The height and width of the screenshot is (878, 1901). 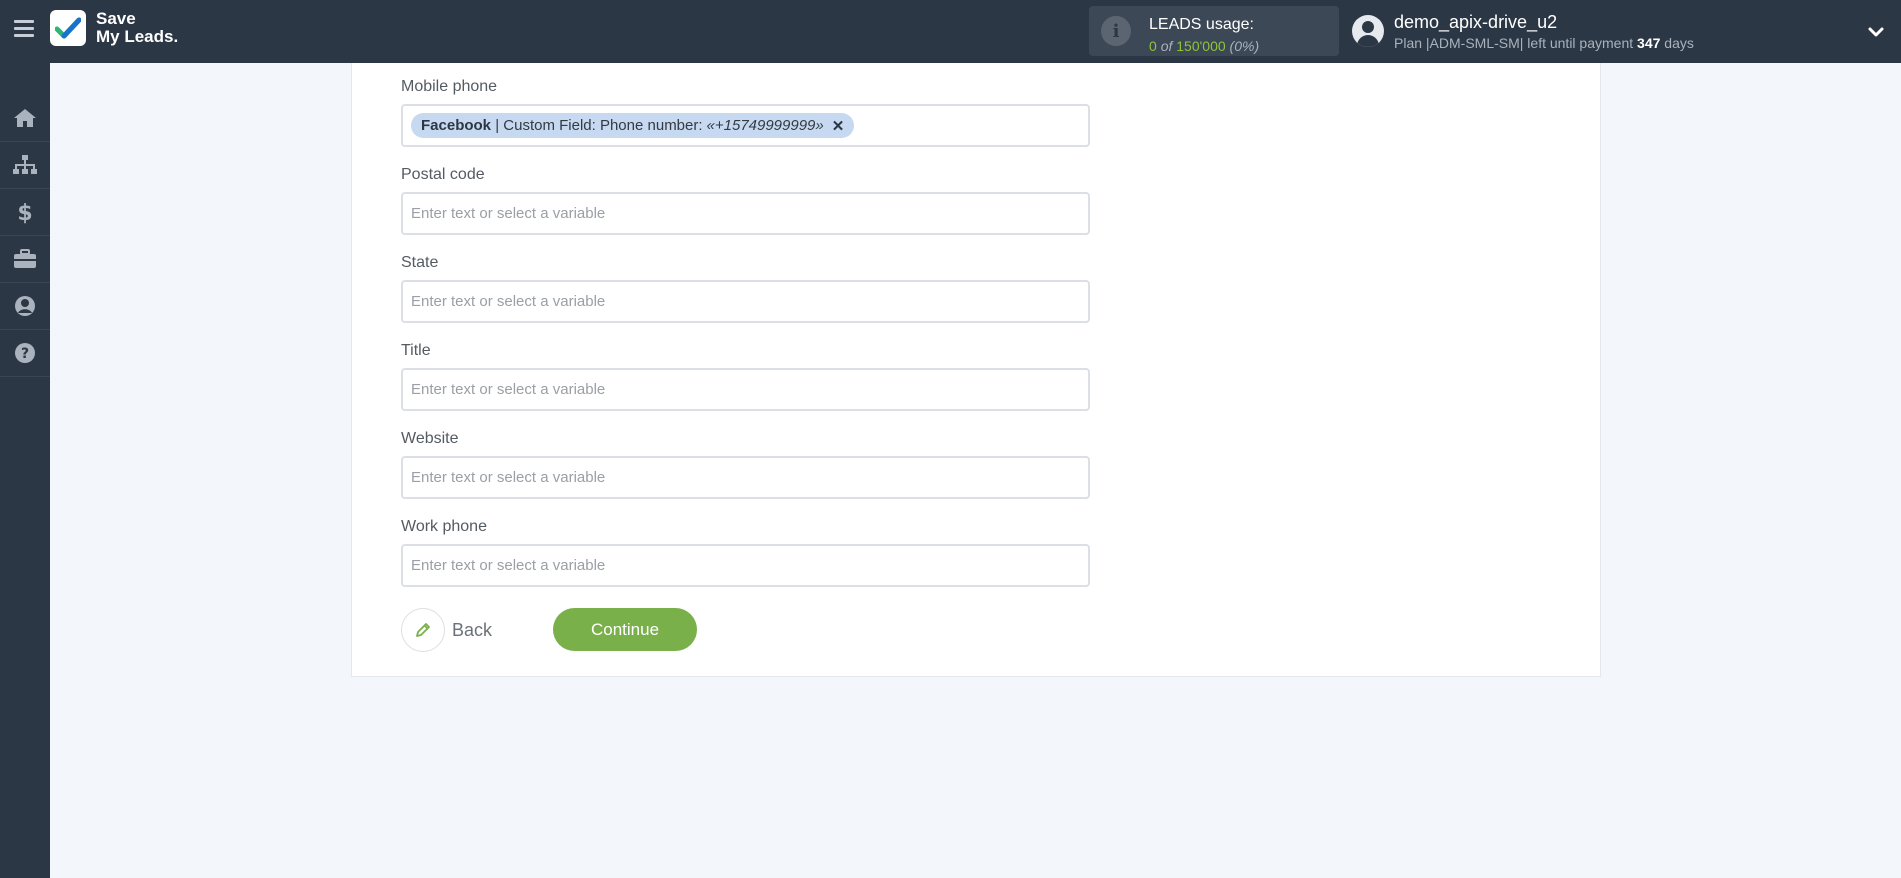 I want to click on sidebar-item-home, so click(x=25, y=118).